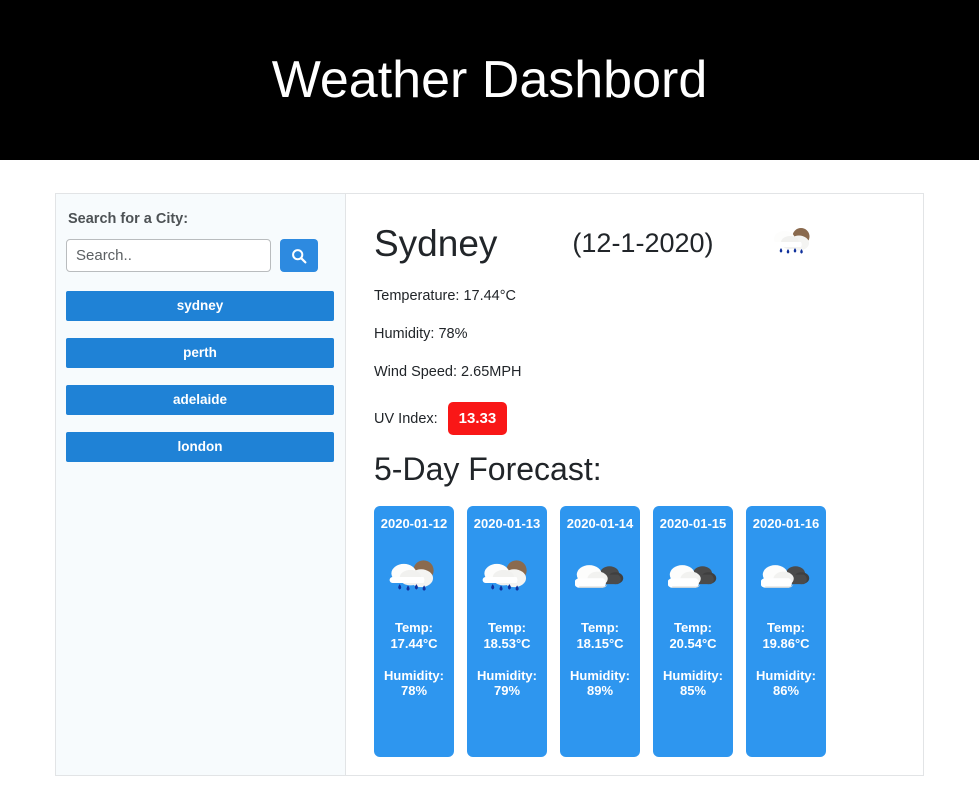  What do you see at coordinates (600, 635) in the screenshot?
I see `forecast-temp: Temp: 18.15°C` at bounding box center [600, 635].